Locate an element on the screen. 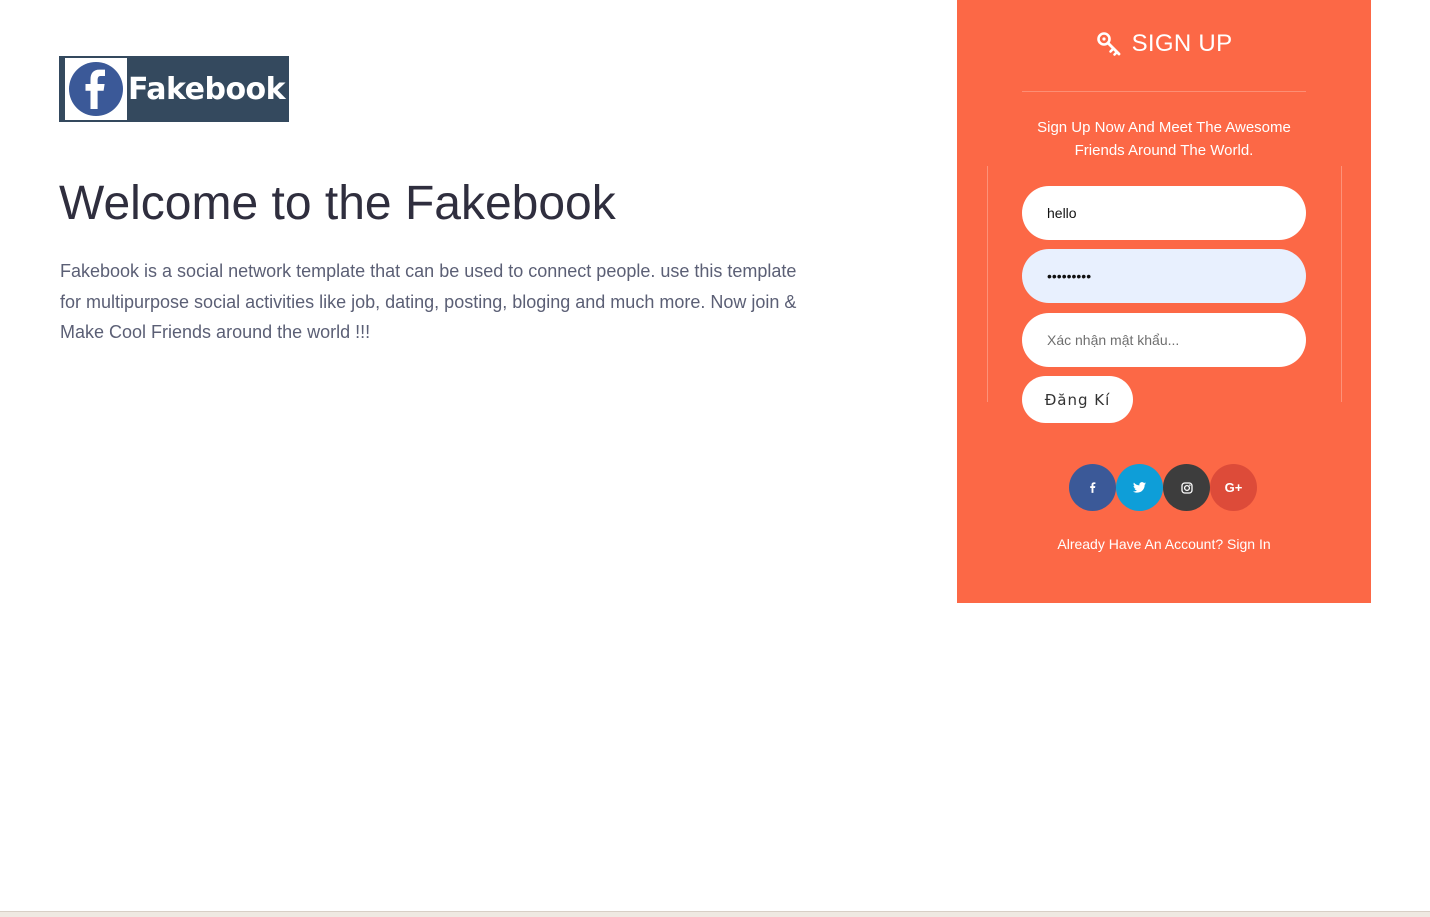  signup-title: SIGN UP is located at coordinates (1182, 43).